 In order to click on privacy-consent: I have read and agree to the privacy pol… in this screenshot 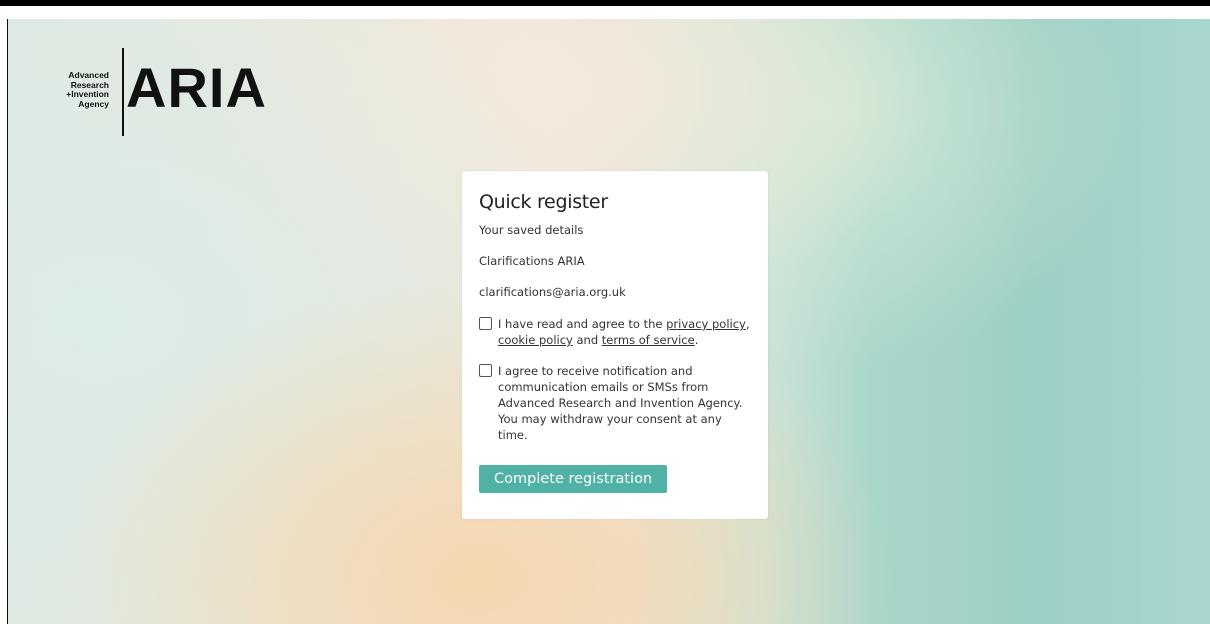, I will do `click(615, 332)`.